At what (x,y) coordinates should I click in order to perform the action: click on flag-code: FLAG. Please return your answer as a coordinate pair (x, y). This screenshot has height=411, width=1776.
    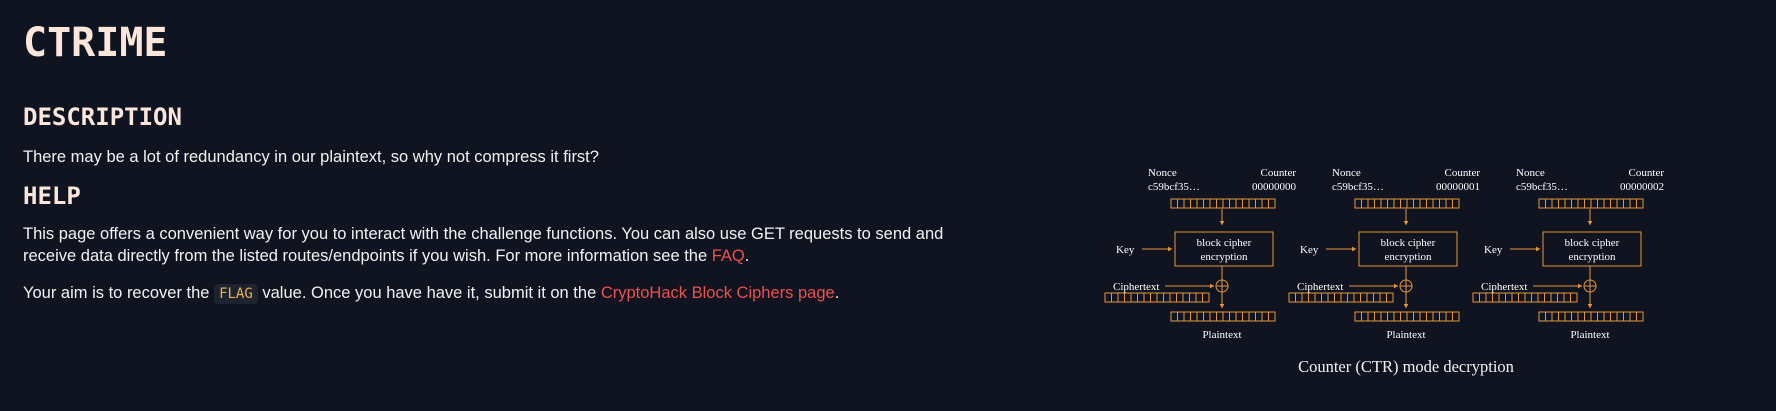
    Looking at the image, I should click on (236, 294).